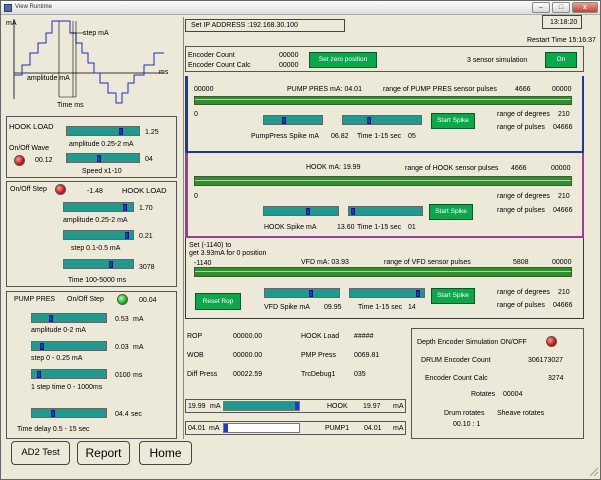  What do you see at coordinates (337, 428) in the screenshot?
I see `pump-bar-name: PUMP1` at bounding box center [337, 428].